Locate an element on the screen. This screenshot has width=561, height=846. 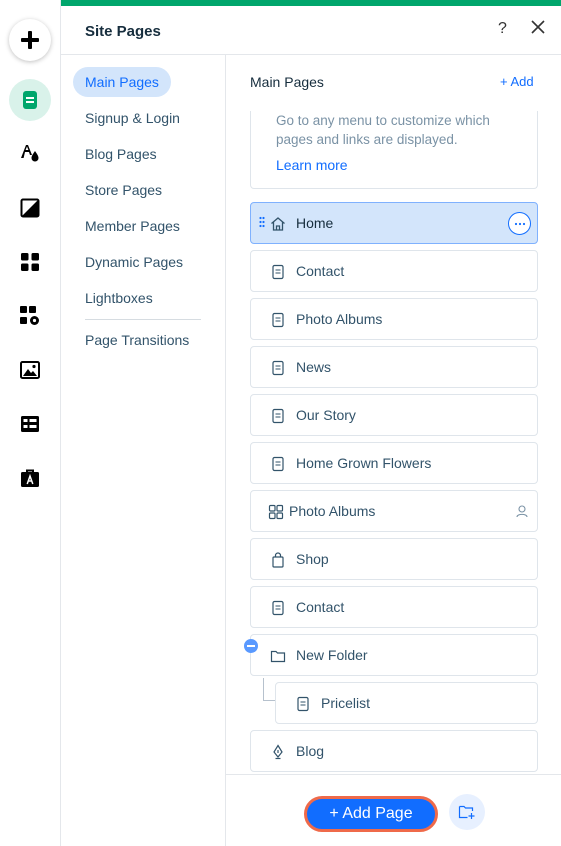
apps-grid-icon is located at coordinates (30, 262).